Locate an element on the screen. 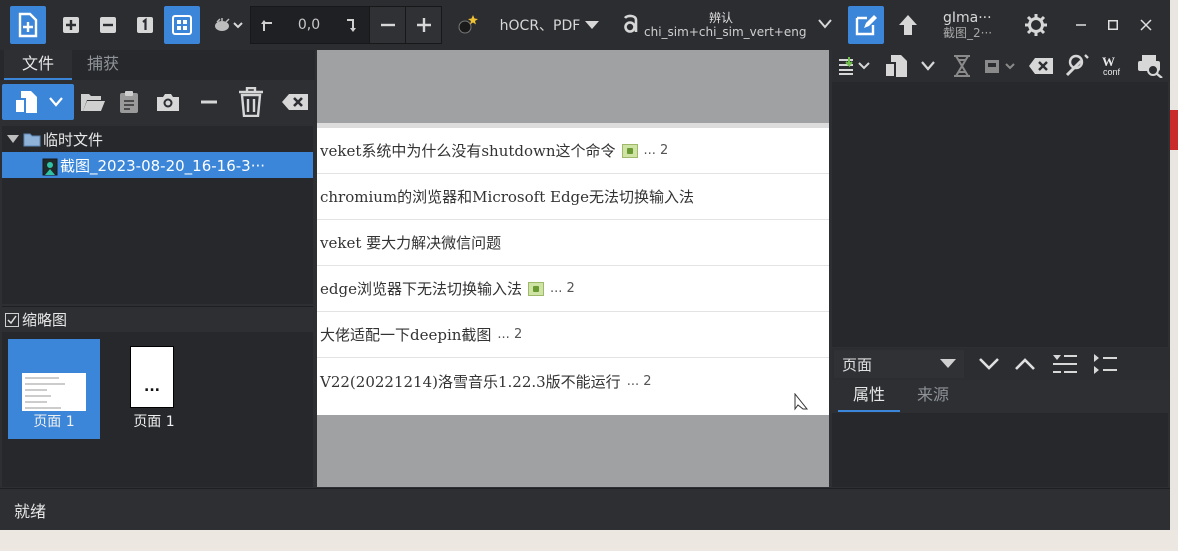 The width and height of the screenshot is (1178, 551). plus-square-icon is located at coordinates (71, 25).